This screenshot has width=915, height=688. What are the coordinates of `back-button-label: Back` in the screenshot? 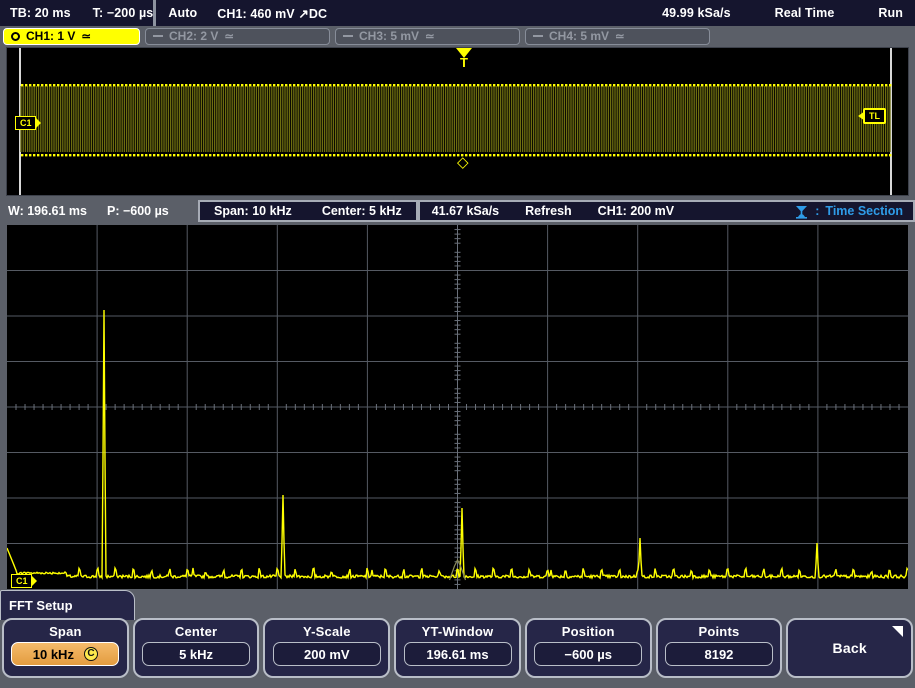 It's located at (849, 648).